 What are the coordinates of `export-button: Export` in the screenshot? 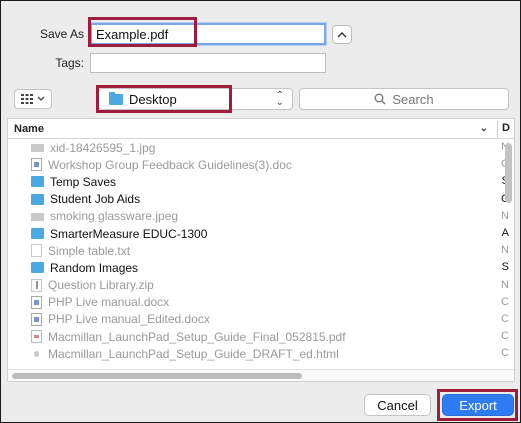 It's located at (478, 405).